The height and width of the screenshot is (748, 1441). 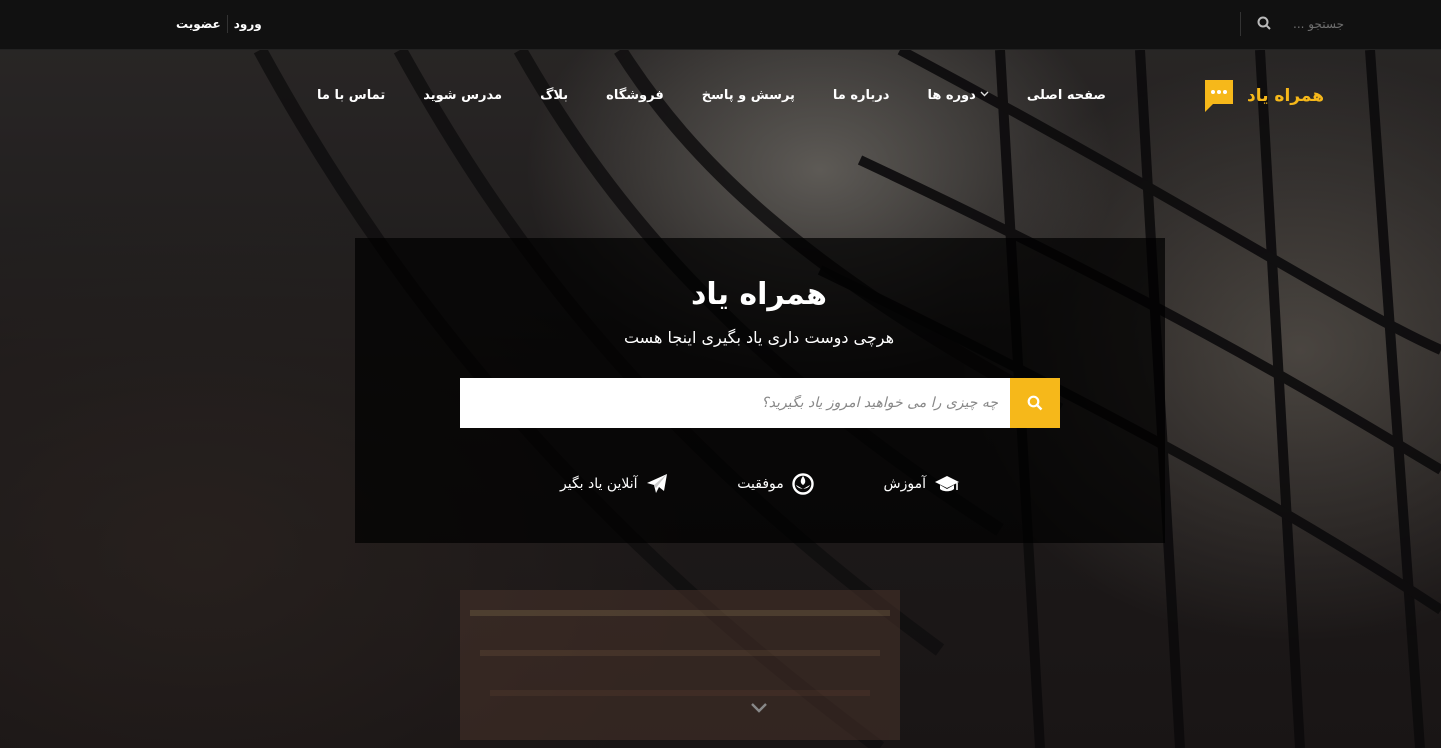 I want to click on site-logo: همراه یاد, so click(x=1273, y=96).